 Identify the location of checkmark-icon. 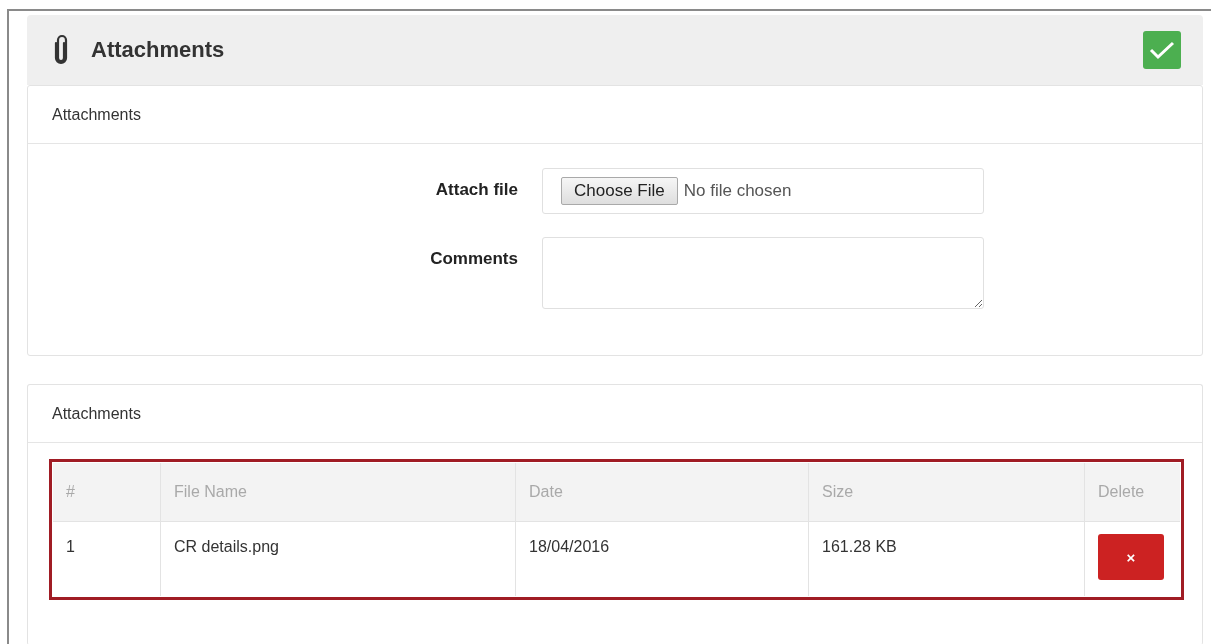
(1162, 50).